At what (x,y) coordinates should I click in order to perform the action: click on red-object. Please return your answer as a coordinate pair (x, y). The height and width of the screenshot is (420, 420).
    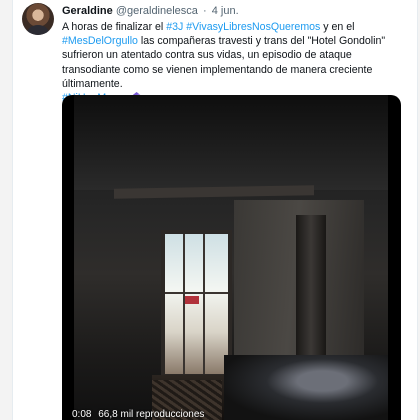
    Looking at the image, I should click on (192, 300).